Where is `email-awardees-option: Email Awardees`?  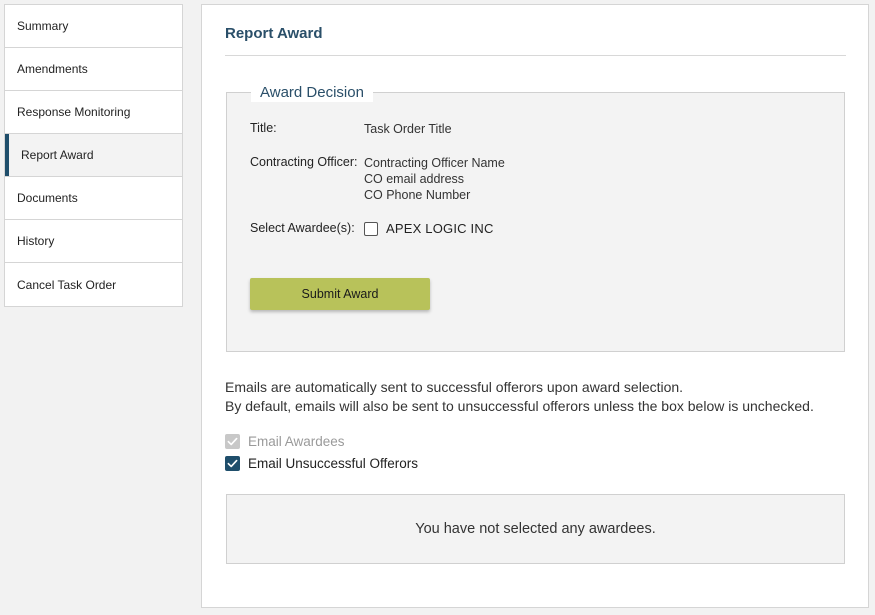 email-awardees-option: Email Awardees is located at coordinates (285, 441).